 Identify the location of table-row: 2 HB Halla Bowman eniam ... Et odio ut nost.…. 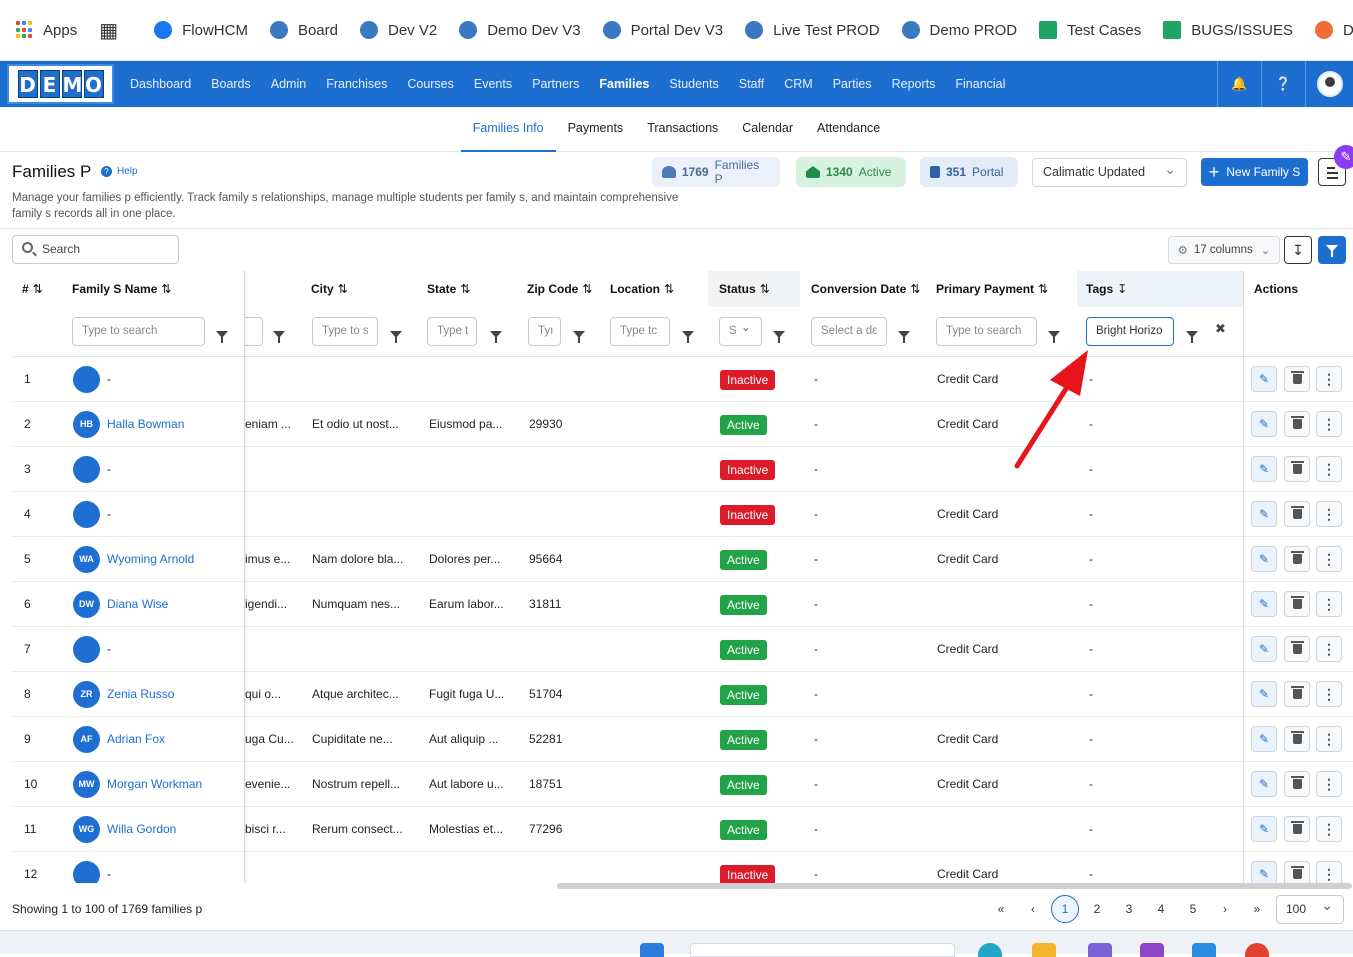
(682, 424).